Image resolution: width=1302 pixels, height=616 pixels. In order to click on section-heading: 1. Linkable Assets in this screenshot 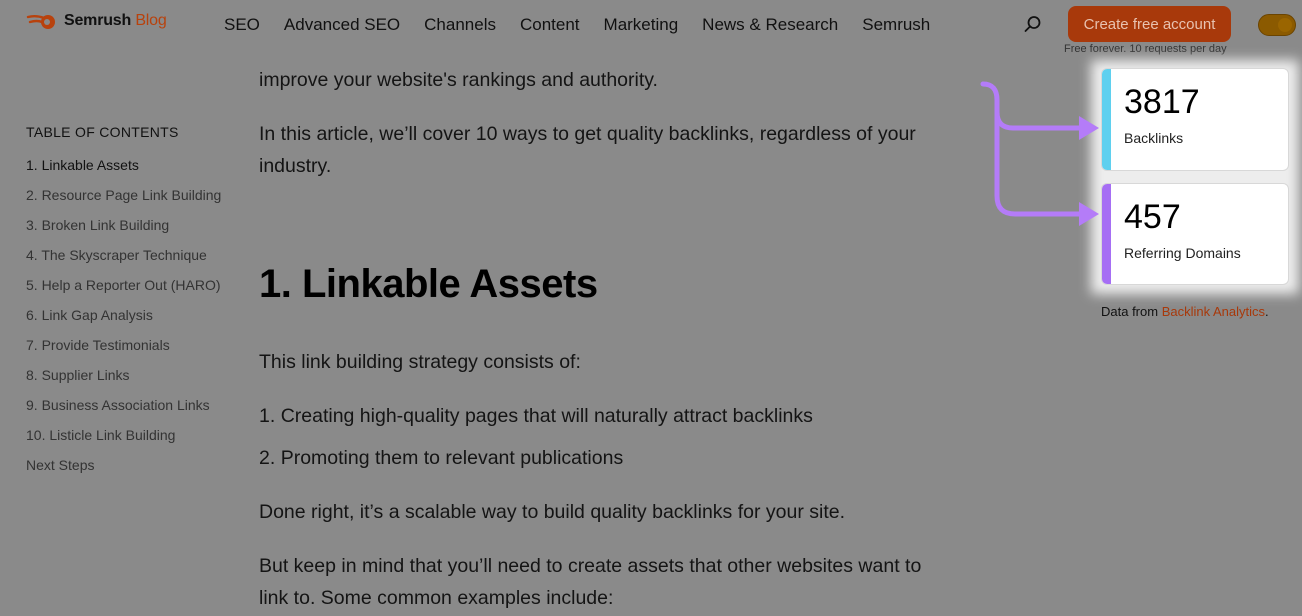, I will do `click(428, 284)`.